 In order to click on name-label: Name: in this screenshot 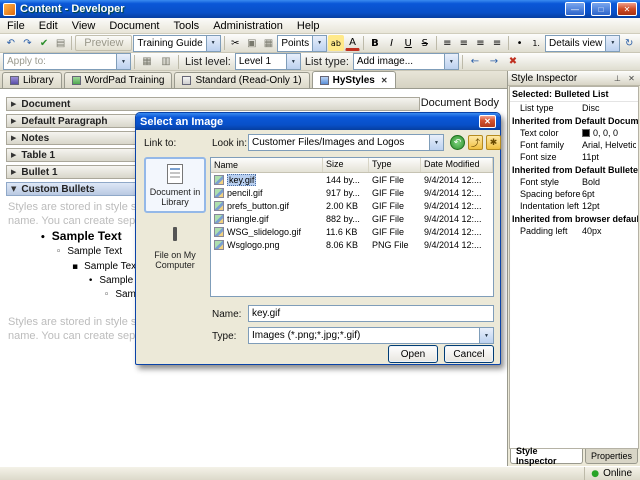, I will do `click(227, 314)`.